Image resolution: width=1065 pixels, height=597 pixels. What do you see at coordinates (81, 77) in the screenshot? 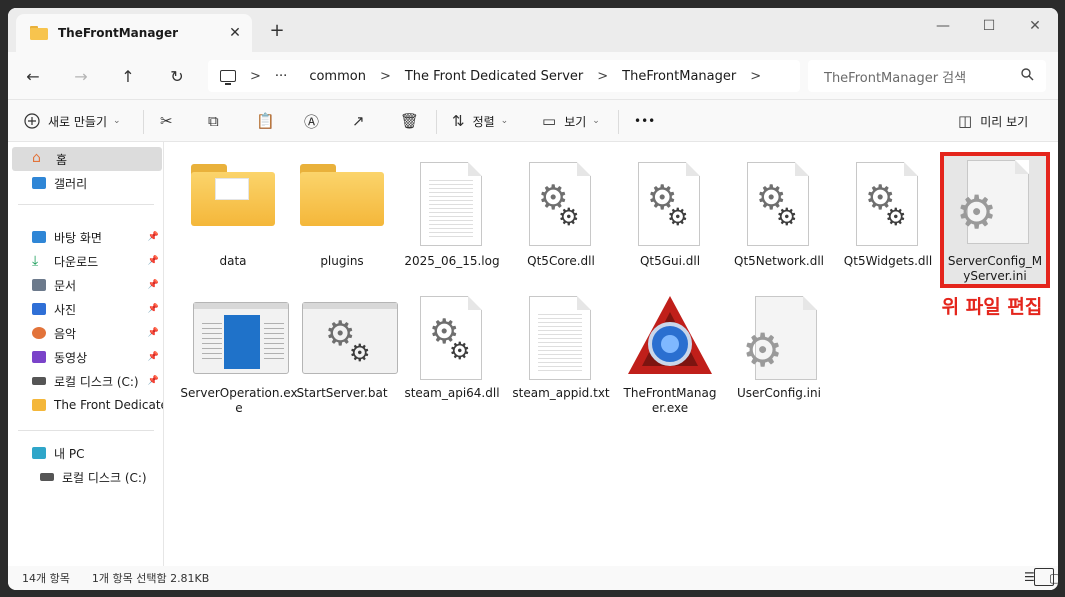
I see `forward-button: →` at bounding box center [81, 77].